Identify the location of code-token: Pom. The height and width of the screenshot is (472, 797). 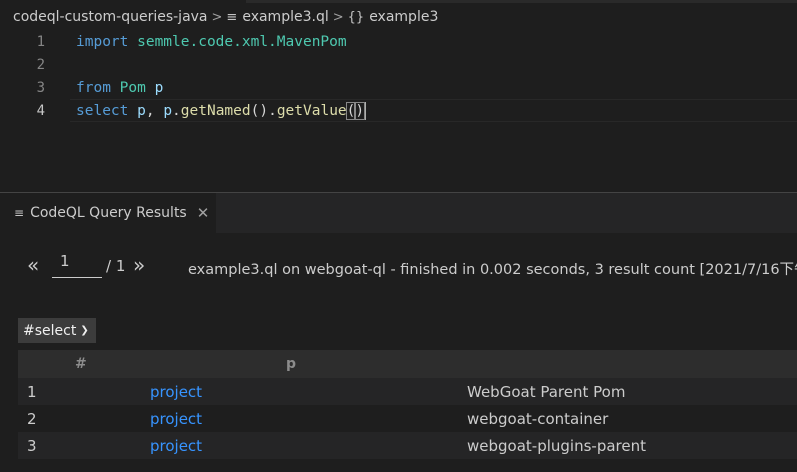
(137, 87).